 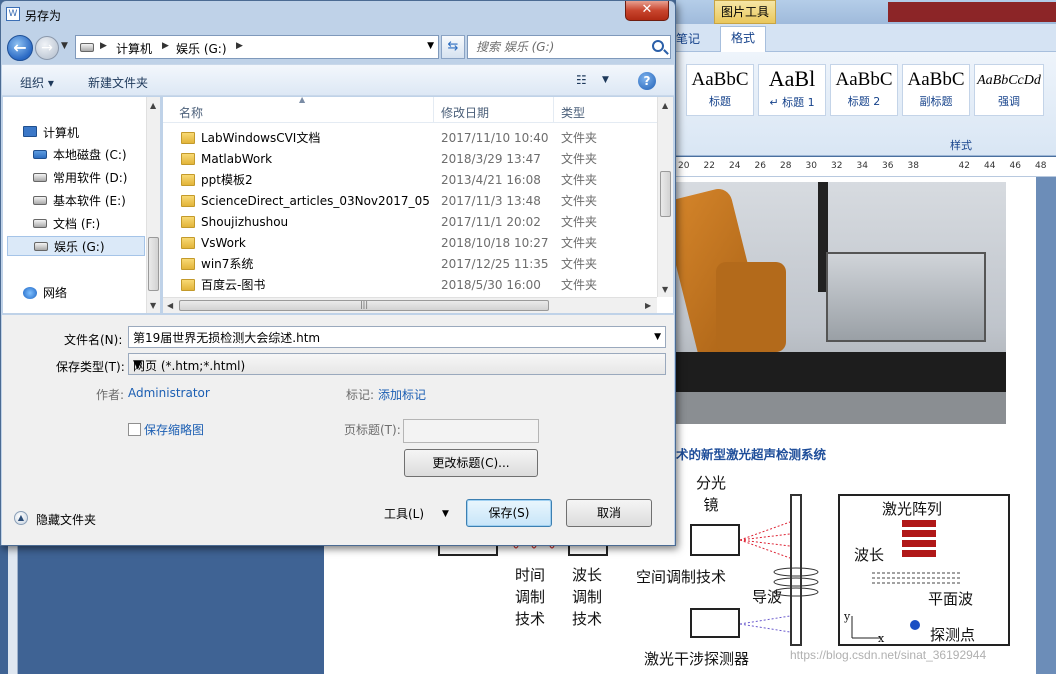 I want to click on ruler-tick: 32, so click(x=837, y=166).